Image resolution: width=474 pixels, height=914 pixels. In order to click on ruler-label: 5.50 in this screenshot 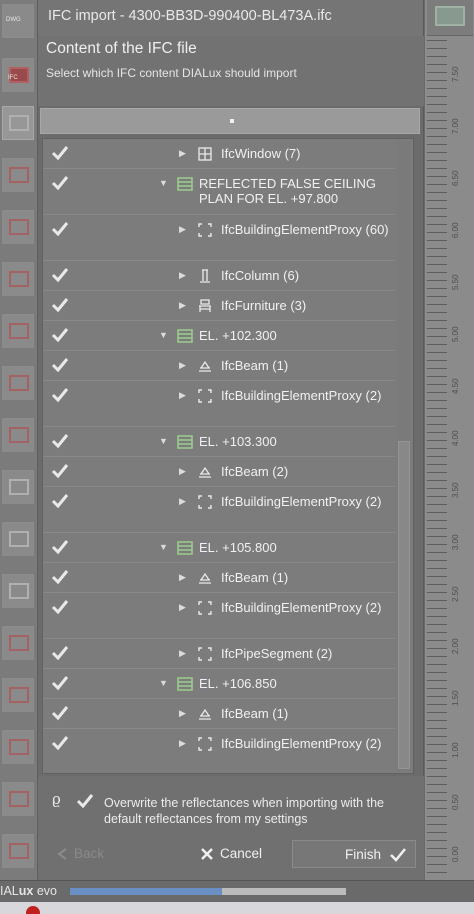, I will do `click(455, 282)`.